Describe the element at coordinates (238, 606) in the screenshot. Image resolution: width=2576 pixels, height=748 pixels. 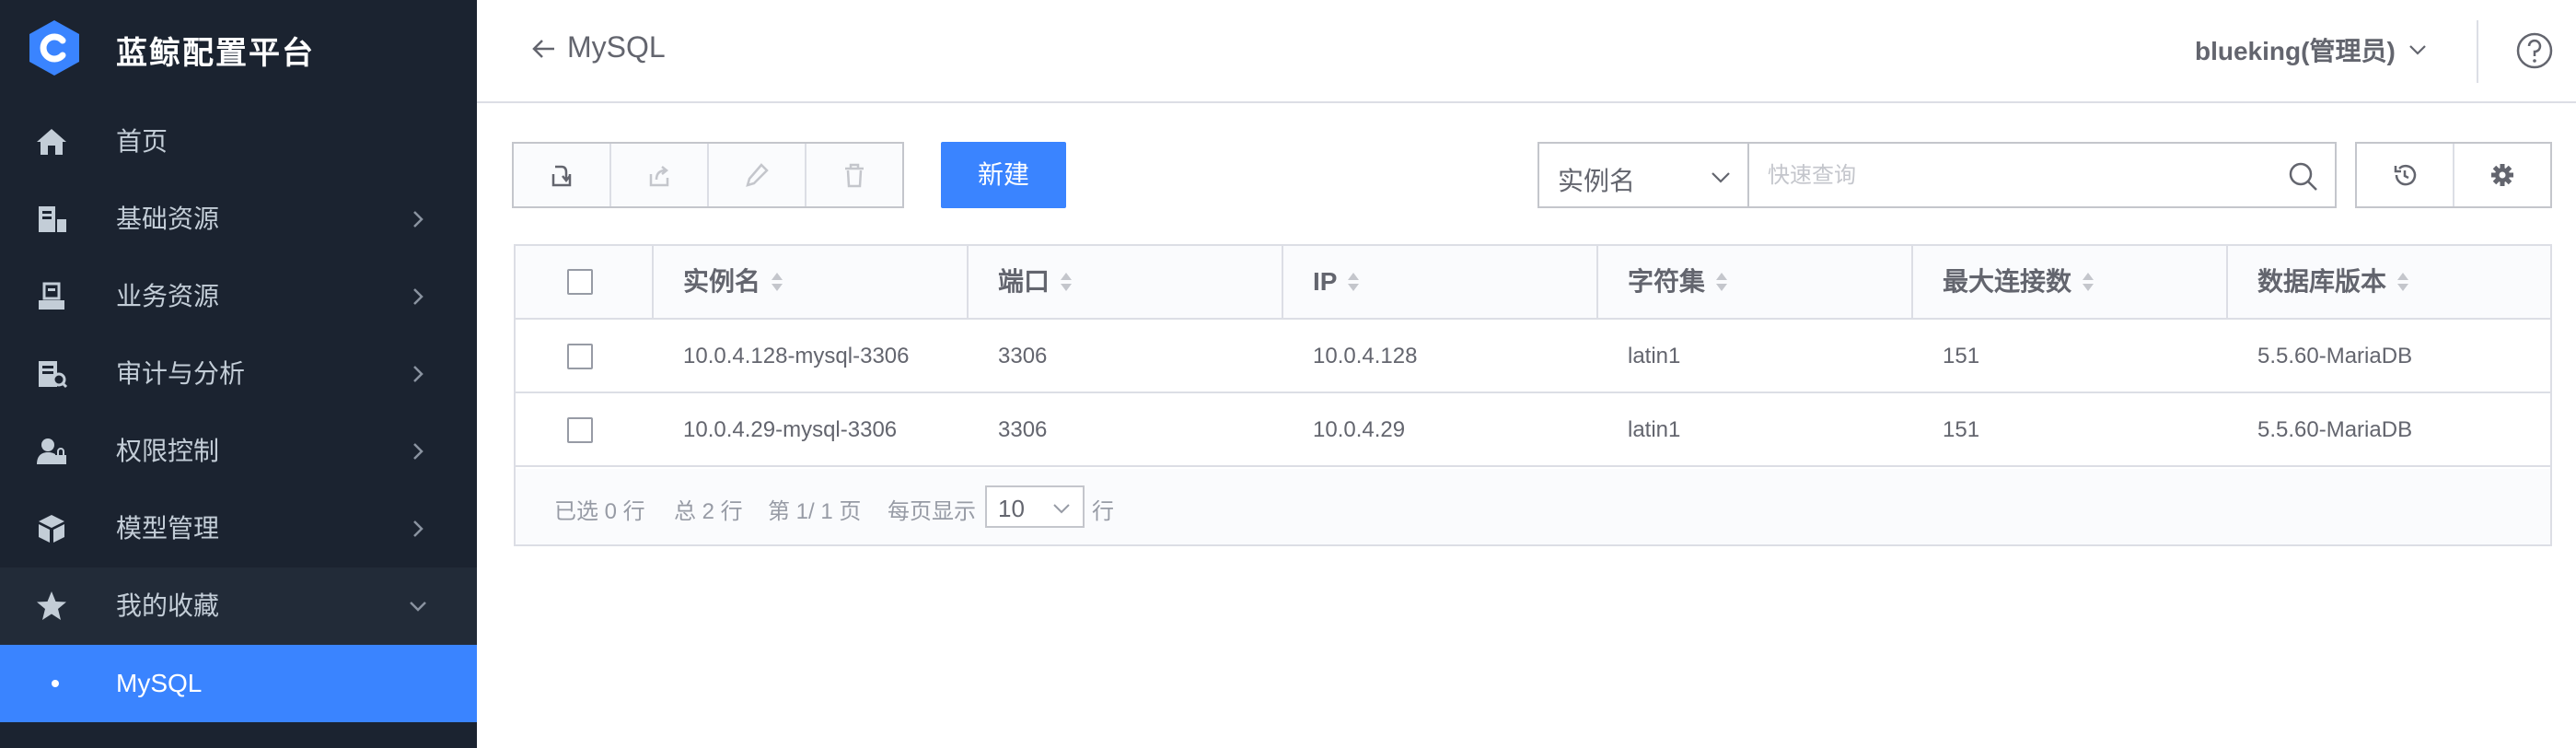
I see `sidebar-item-favorites: 我的收藏` at that location.